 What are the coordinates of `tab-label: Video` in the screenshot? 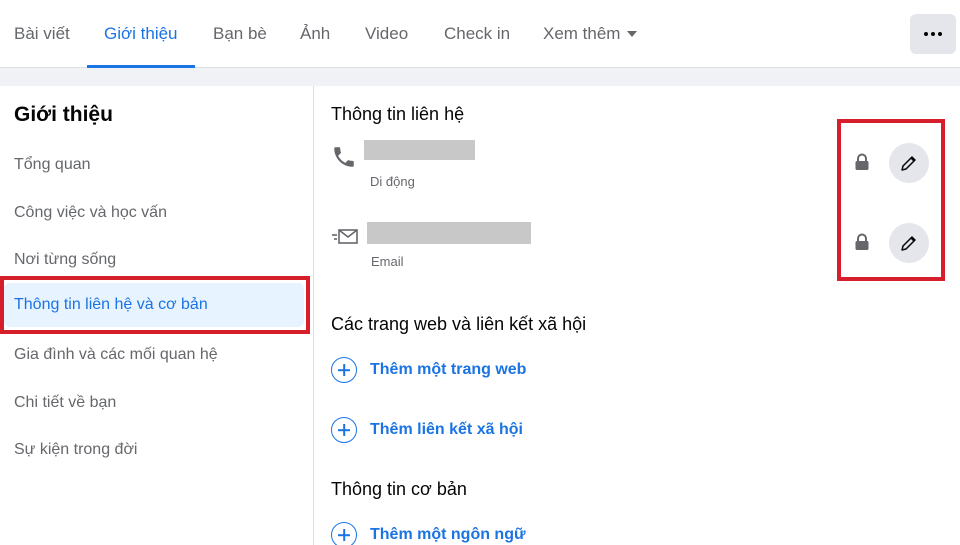 It's located at (387, 33).